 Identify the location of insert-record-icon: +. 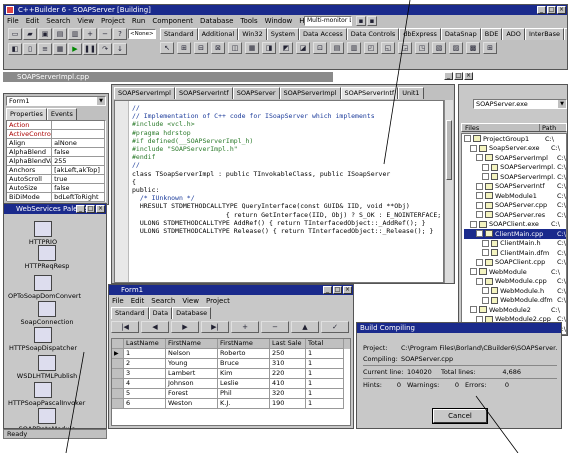
(245, 327).